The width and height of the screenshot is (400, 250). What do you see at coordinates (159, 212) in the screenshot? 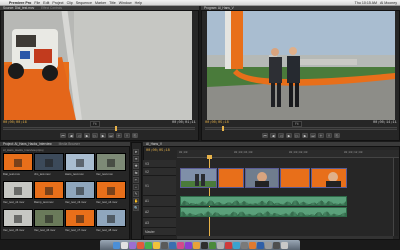
I see `track-header: A2` at bounding box center [159, 212].